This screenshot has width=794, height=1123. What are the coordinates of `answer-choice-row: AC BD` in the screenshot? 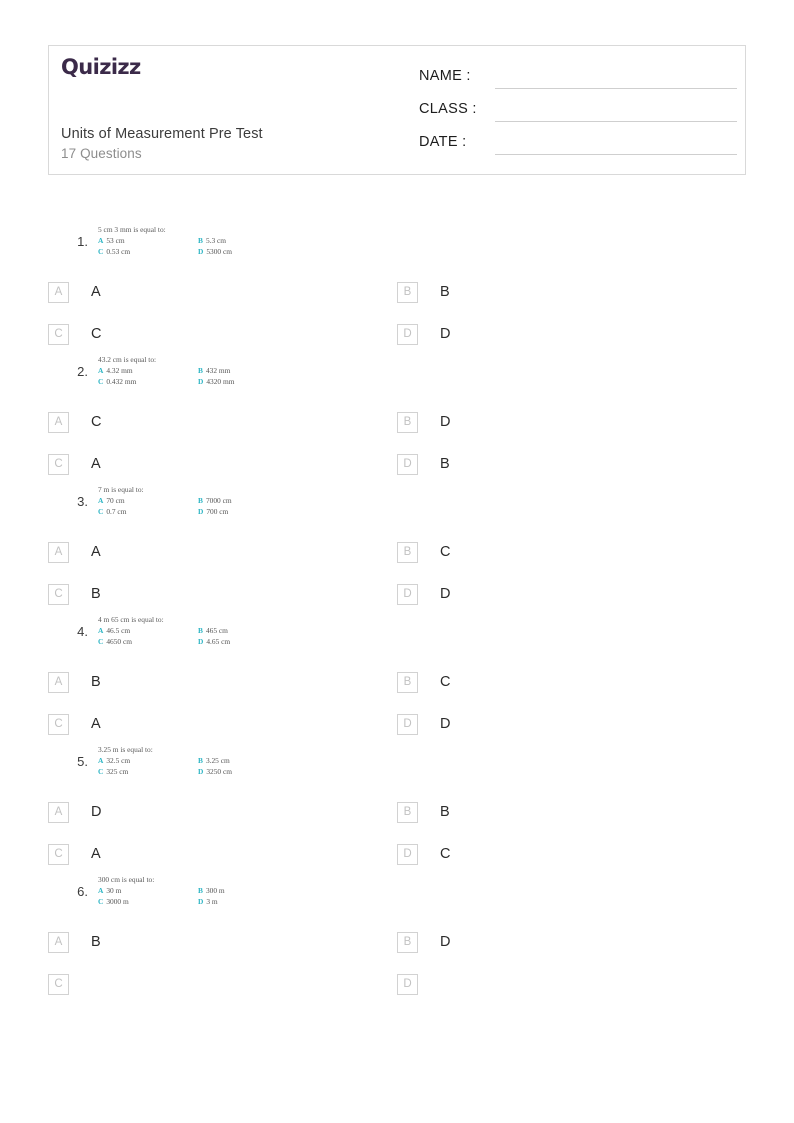 It's located at (397, 422).